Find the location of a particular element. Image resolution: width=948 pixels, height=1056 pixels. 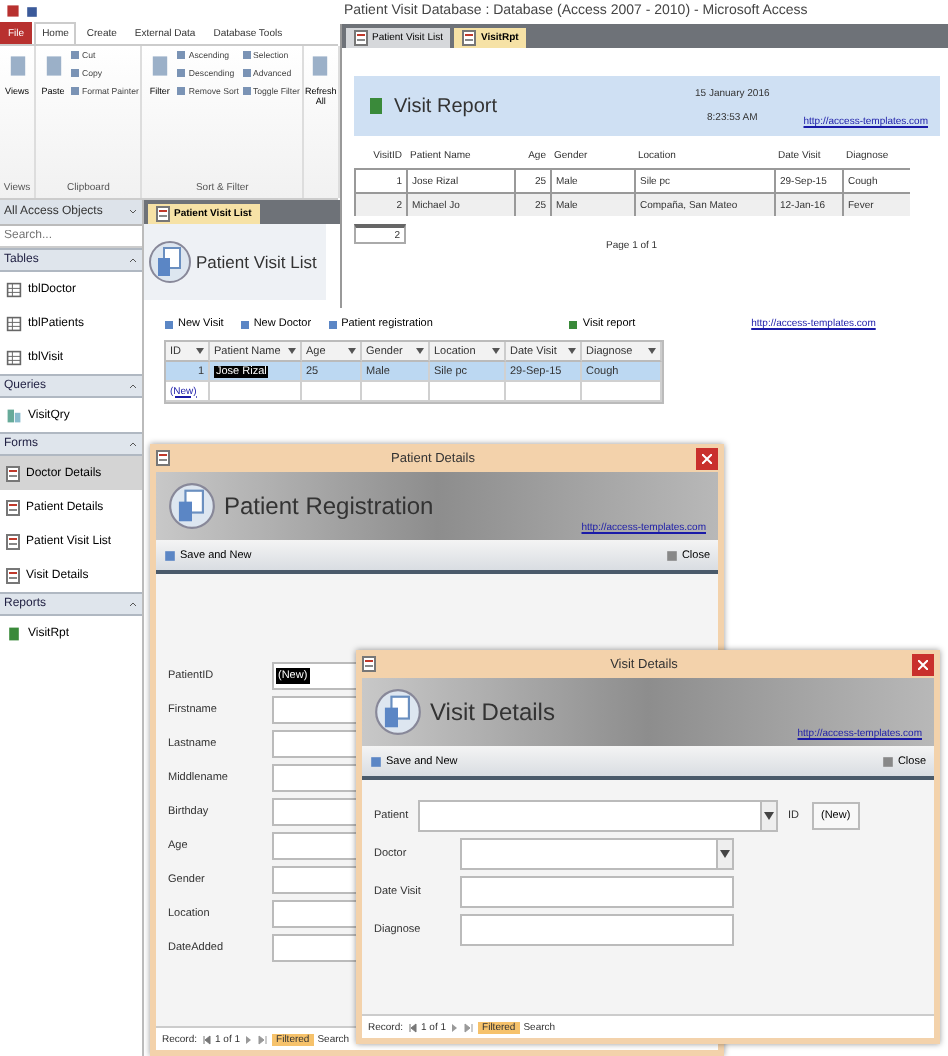

form-title: Visit Details is located at coordinates (492, 712).